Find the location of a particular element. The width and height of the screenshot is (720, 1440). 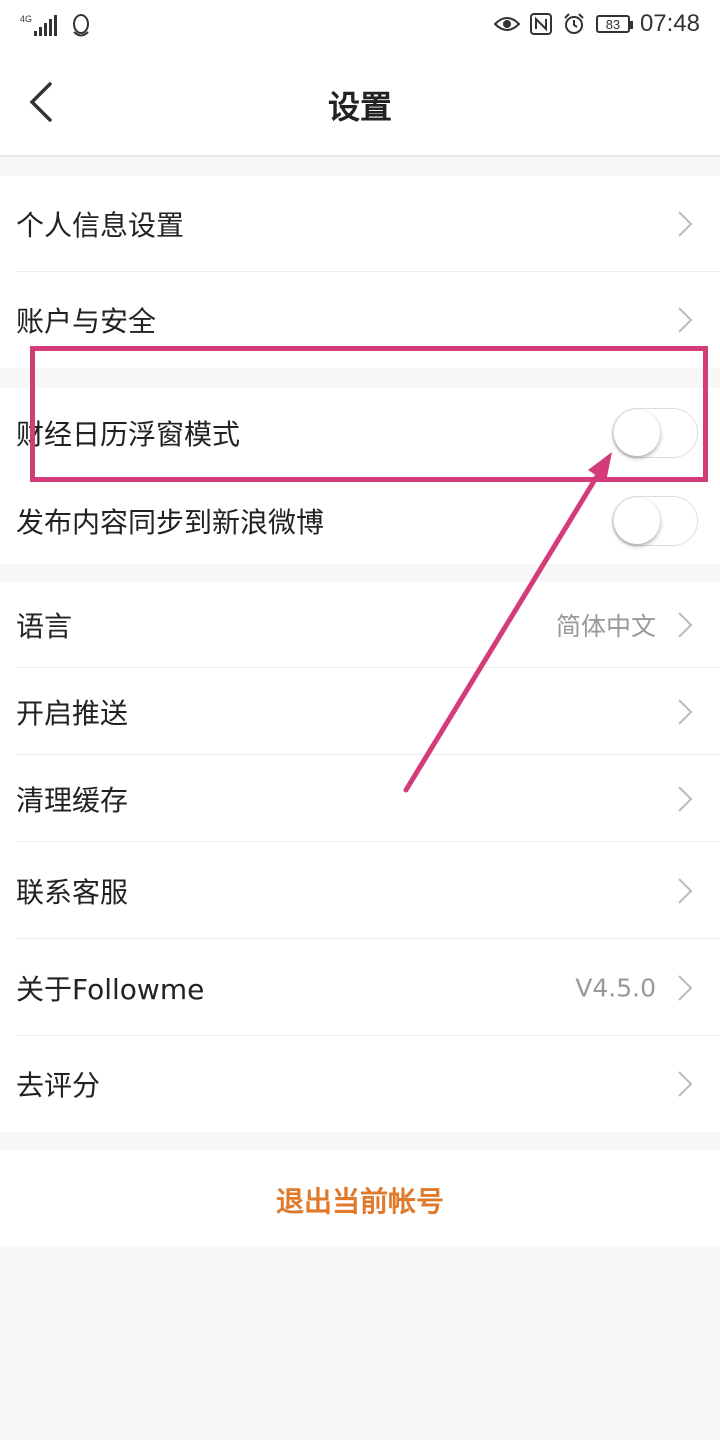

row-label: 联系客服 is located at coordinates (72, 892).